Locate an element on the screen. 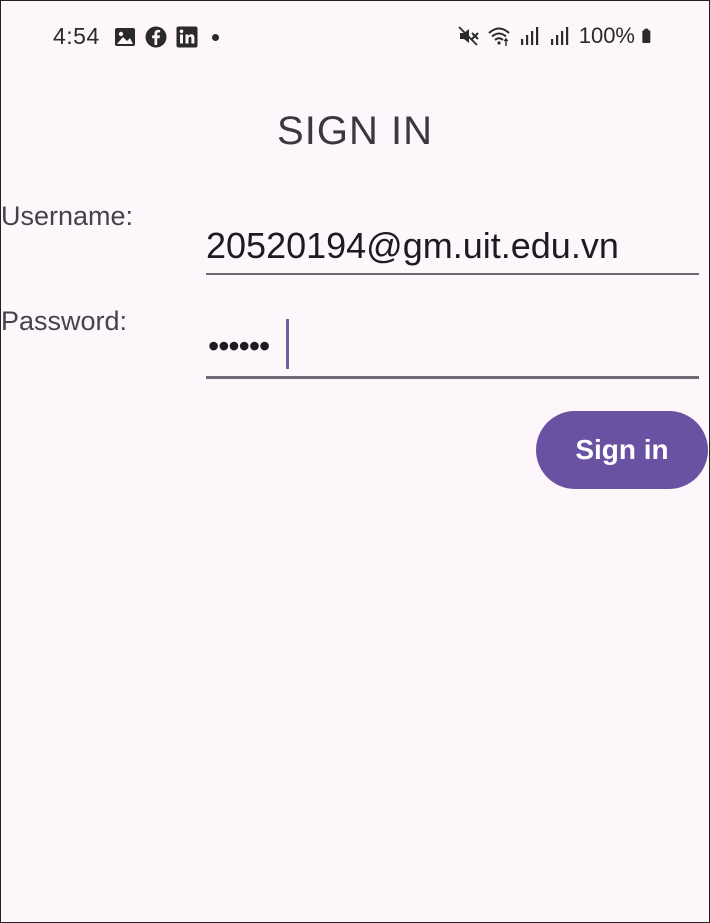  status-bar: 4:54 100% is located at coordinates (355, 38).